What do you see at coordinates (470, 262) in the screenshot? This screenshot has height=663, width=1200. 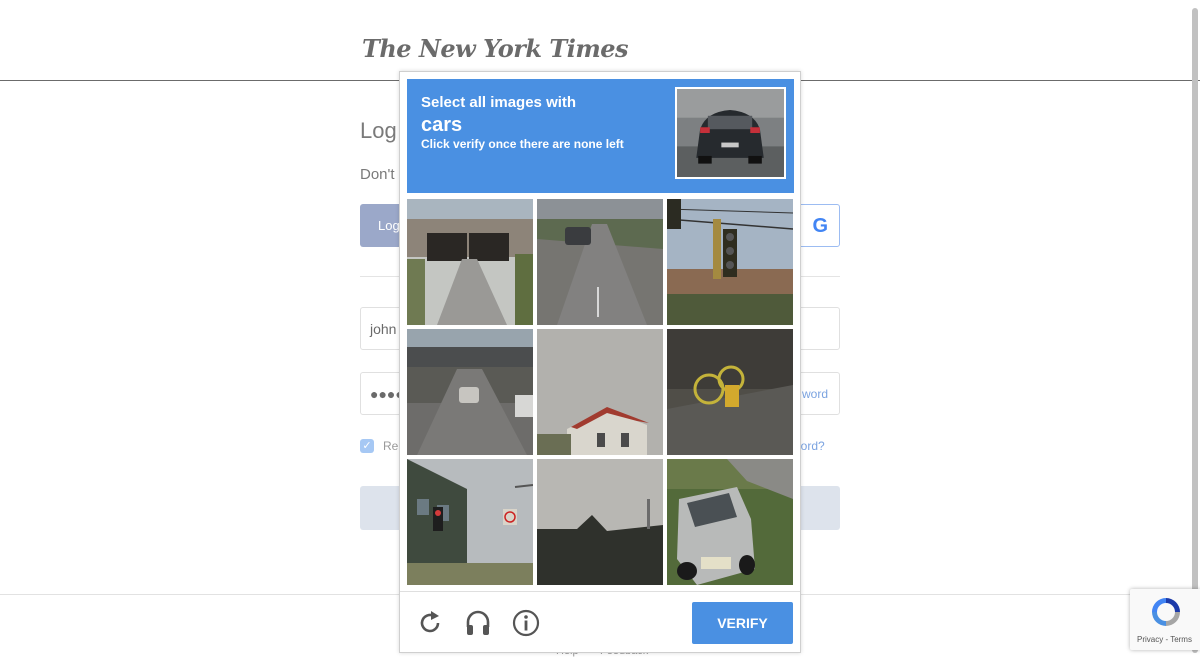 I see `tile-underpass` at bounding box center [470, 262].